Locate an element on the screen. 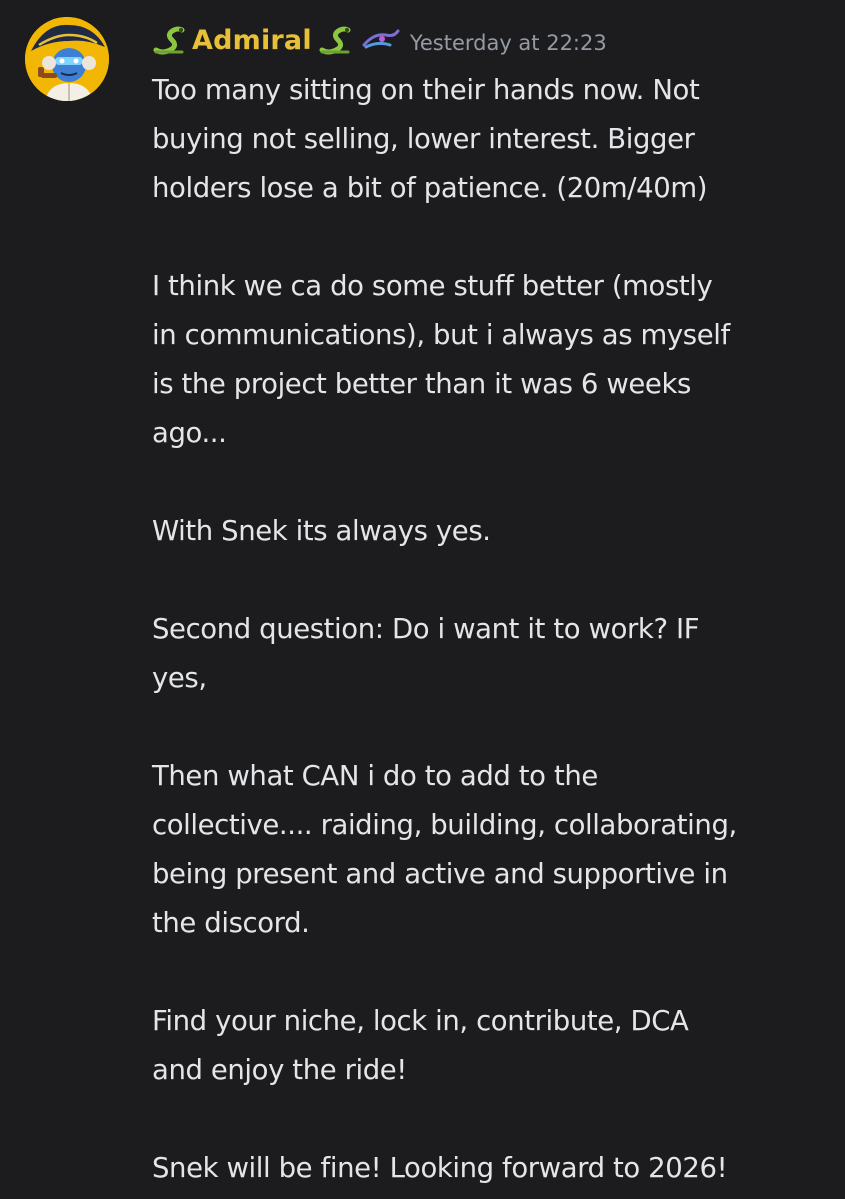 The image size is (845, 1199). user-avatar is located at coordinates (67, 59).